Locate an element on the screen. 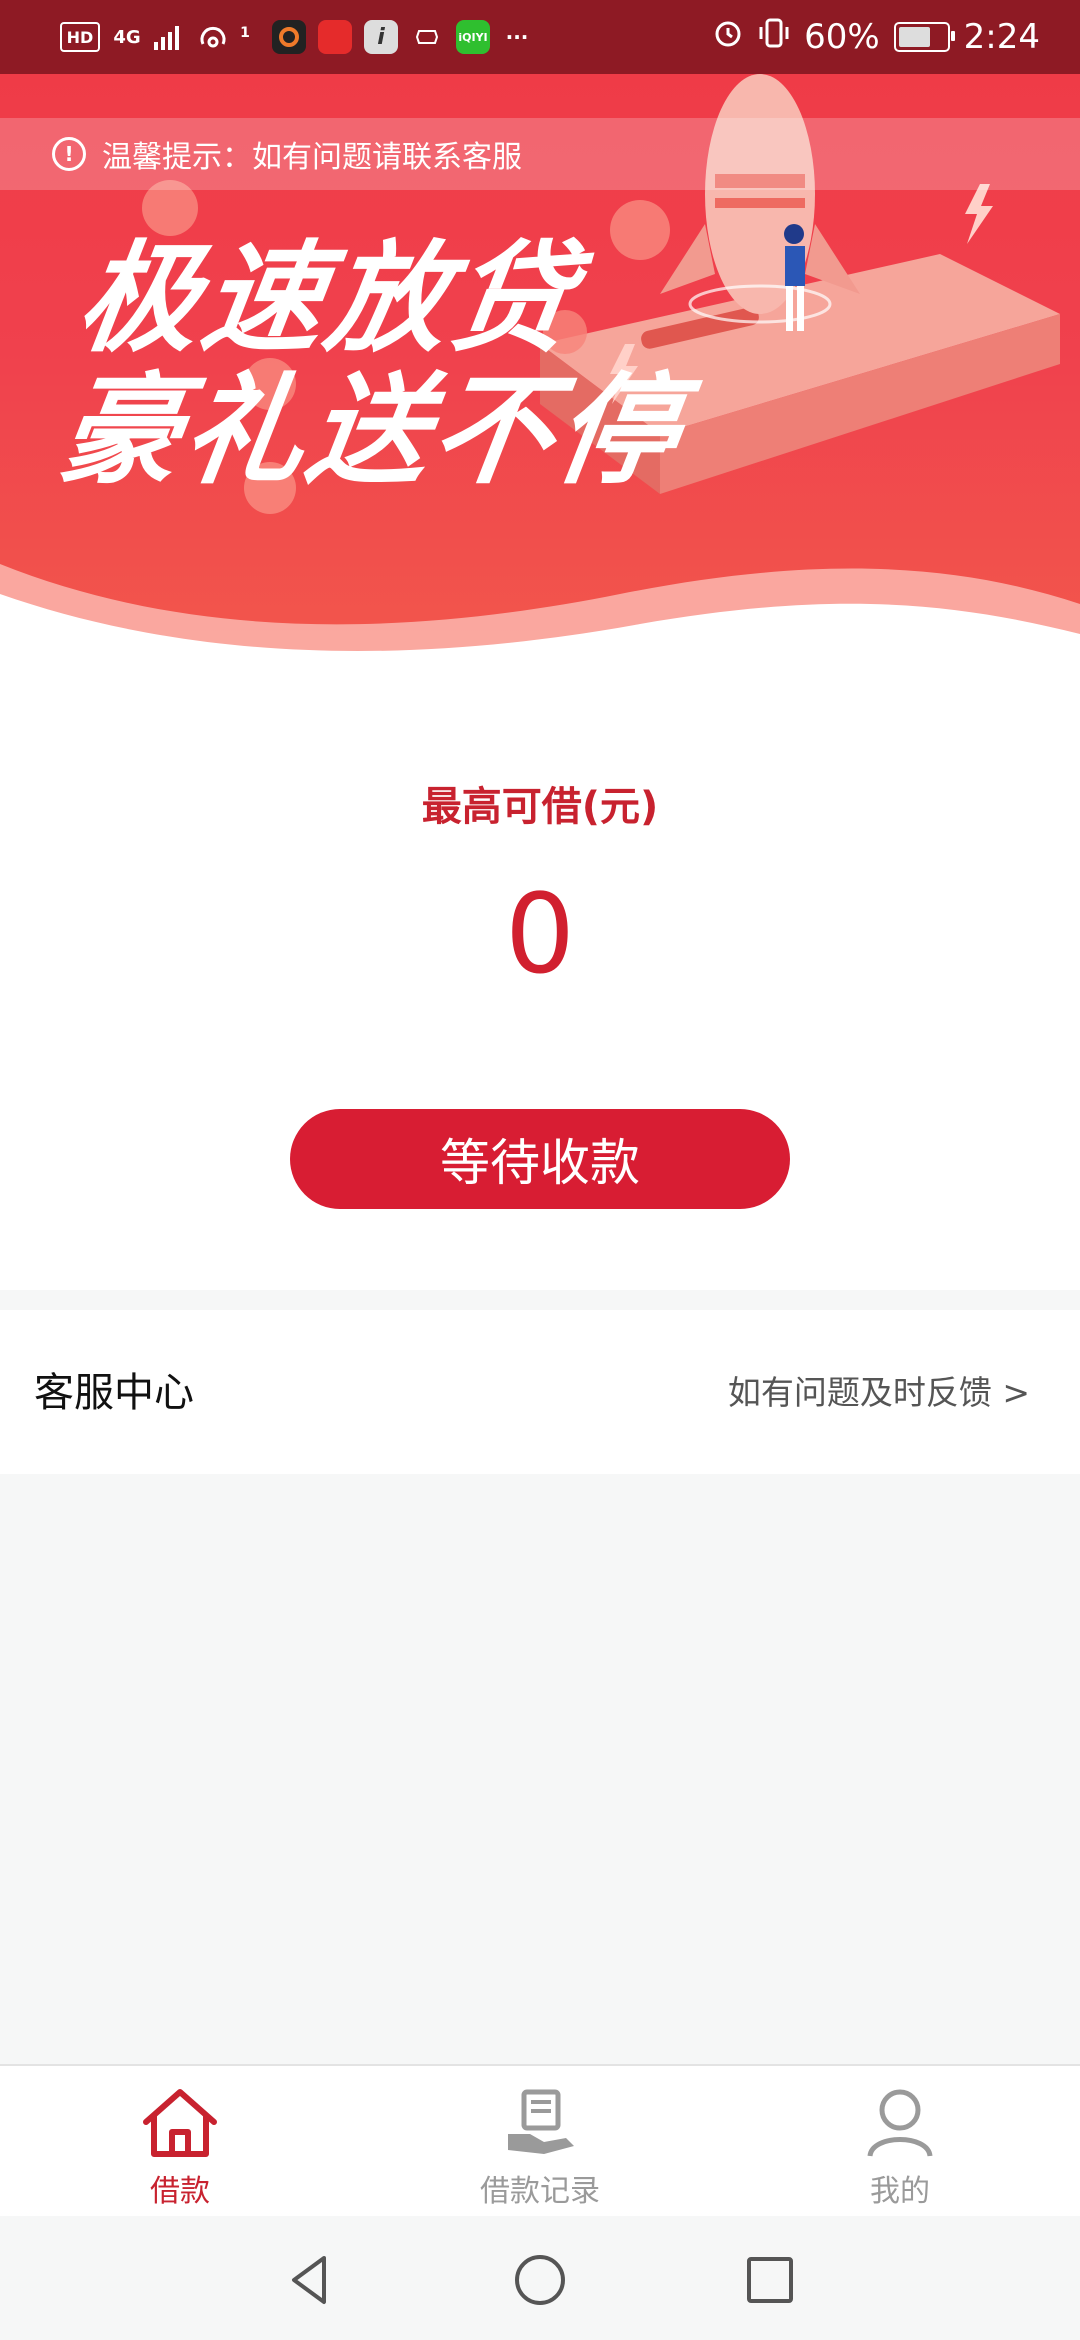 This screenshot has height=2340, width=1080. orange-circle-app-icon is located at coordinates (289, 37).